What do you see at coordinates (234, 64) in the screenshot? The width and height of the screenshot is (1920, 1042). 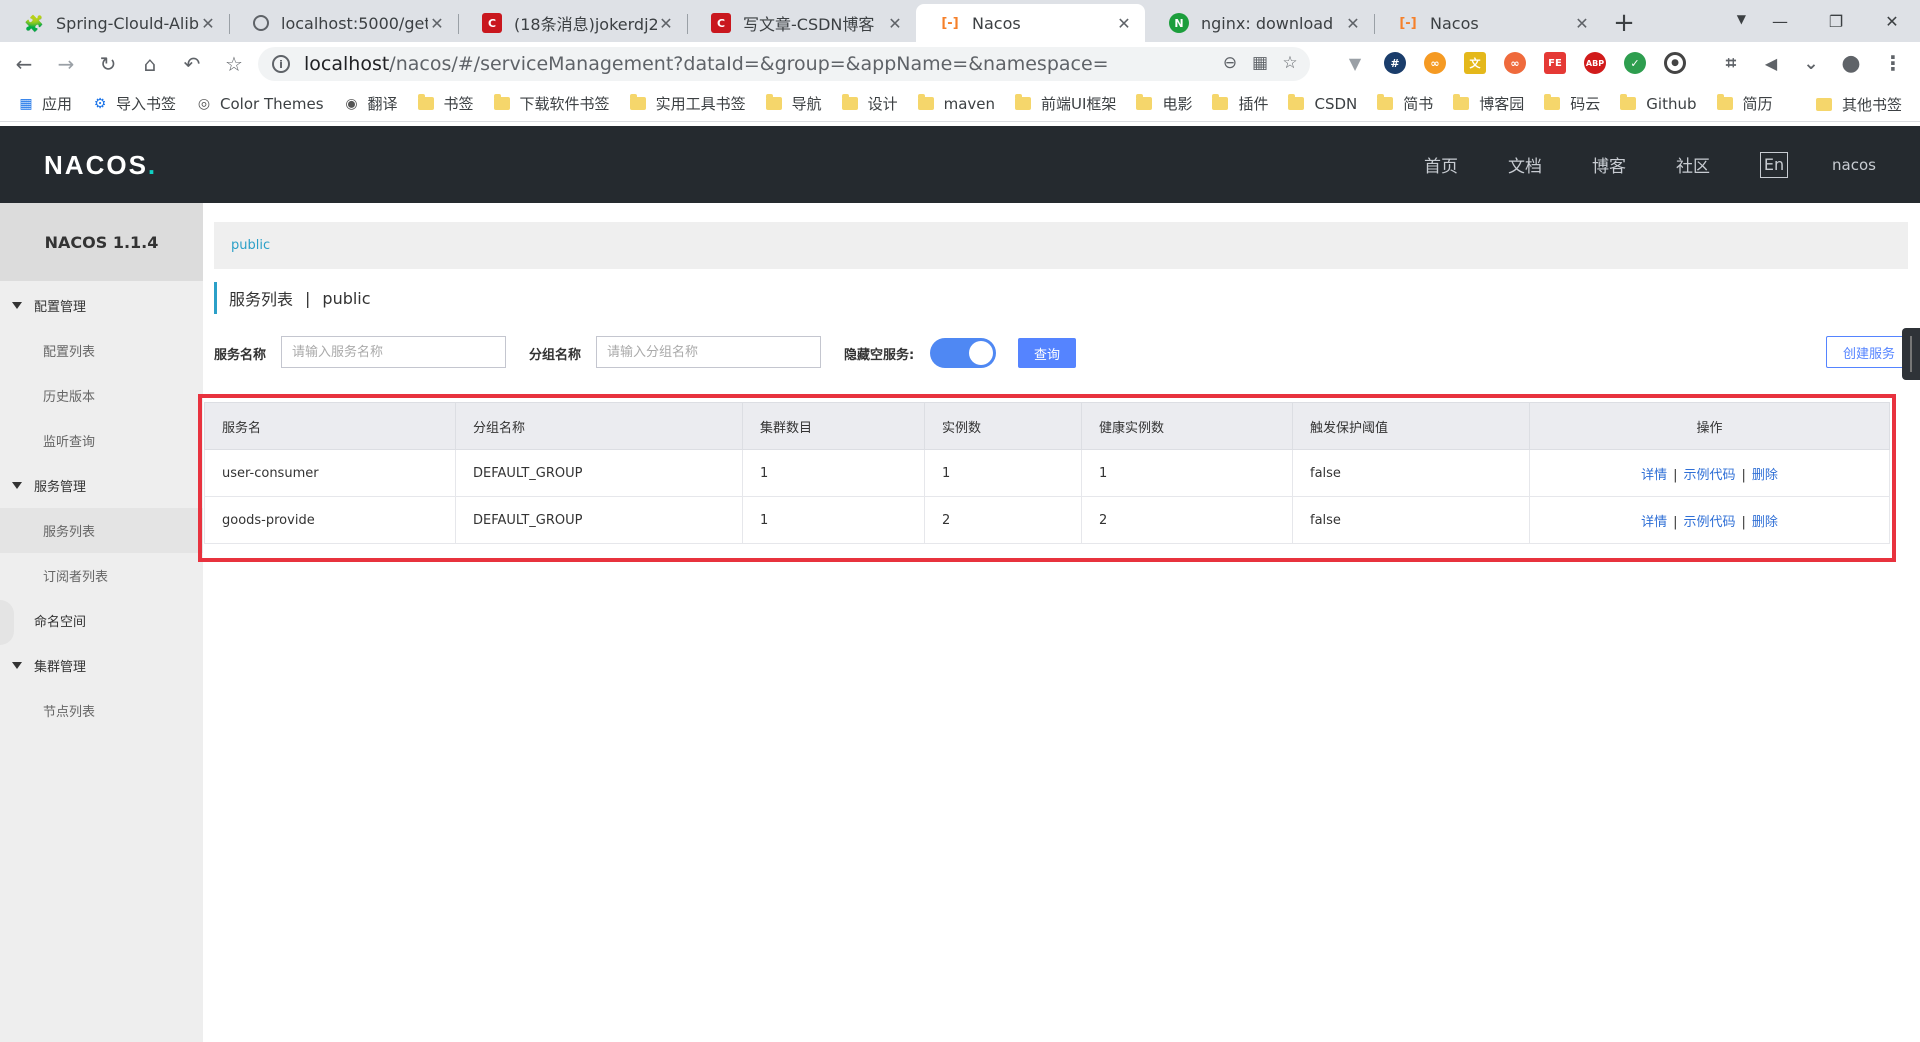 I see `bookmark-star-button: ☆` at bounding box center [234, 64].